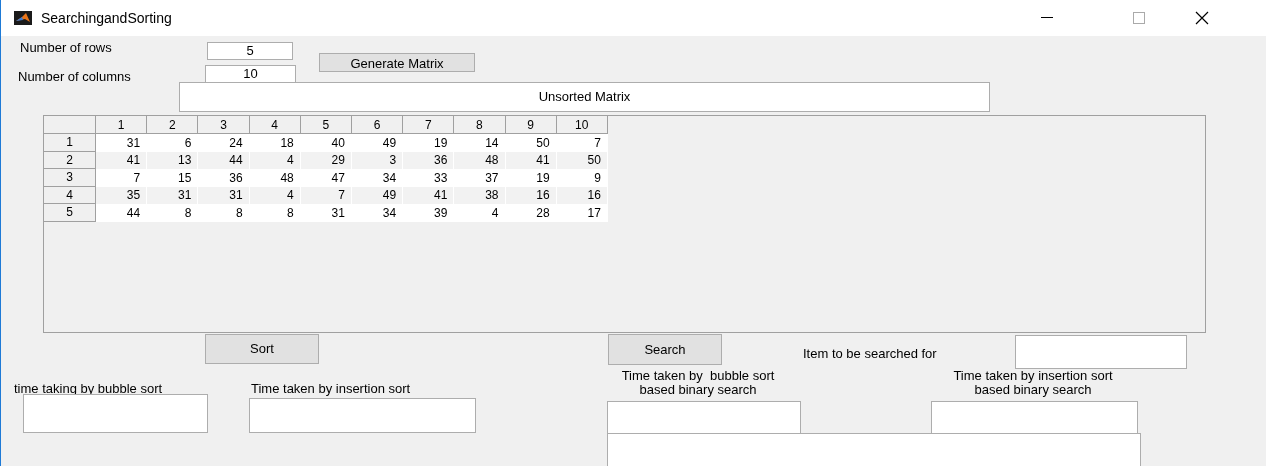 Image resolution: width=1266 pixels, height=466 pixels. Describe the element at coordinates (122, 125) in the screenshot. I see `column-header: 1` at that location.